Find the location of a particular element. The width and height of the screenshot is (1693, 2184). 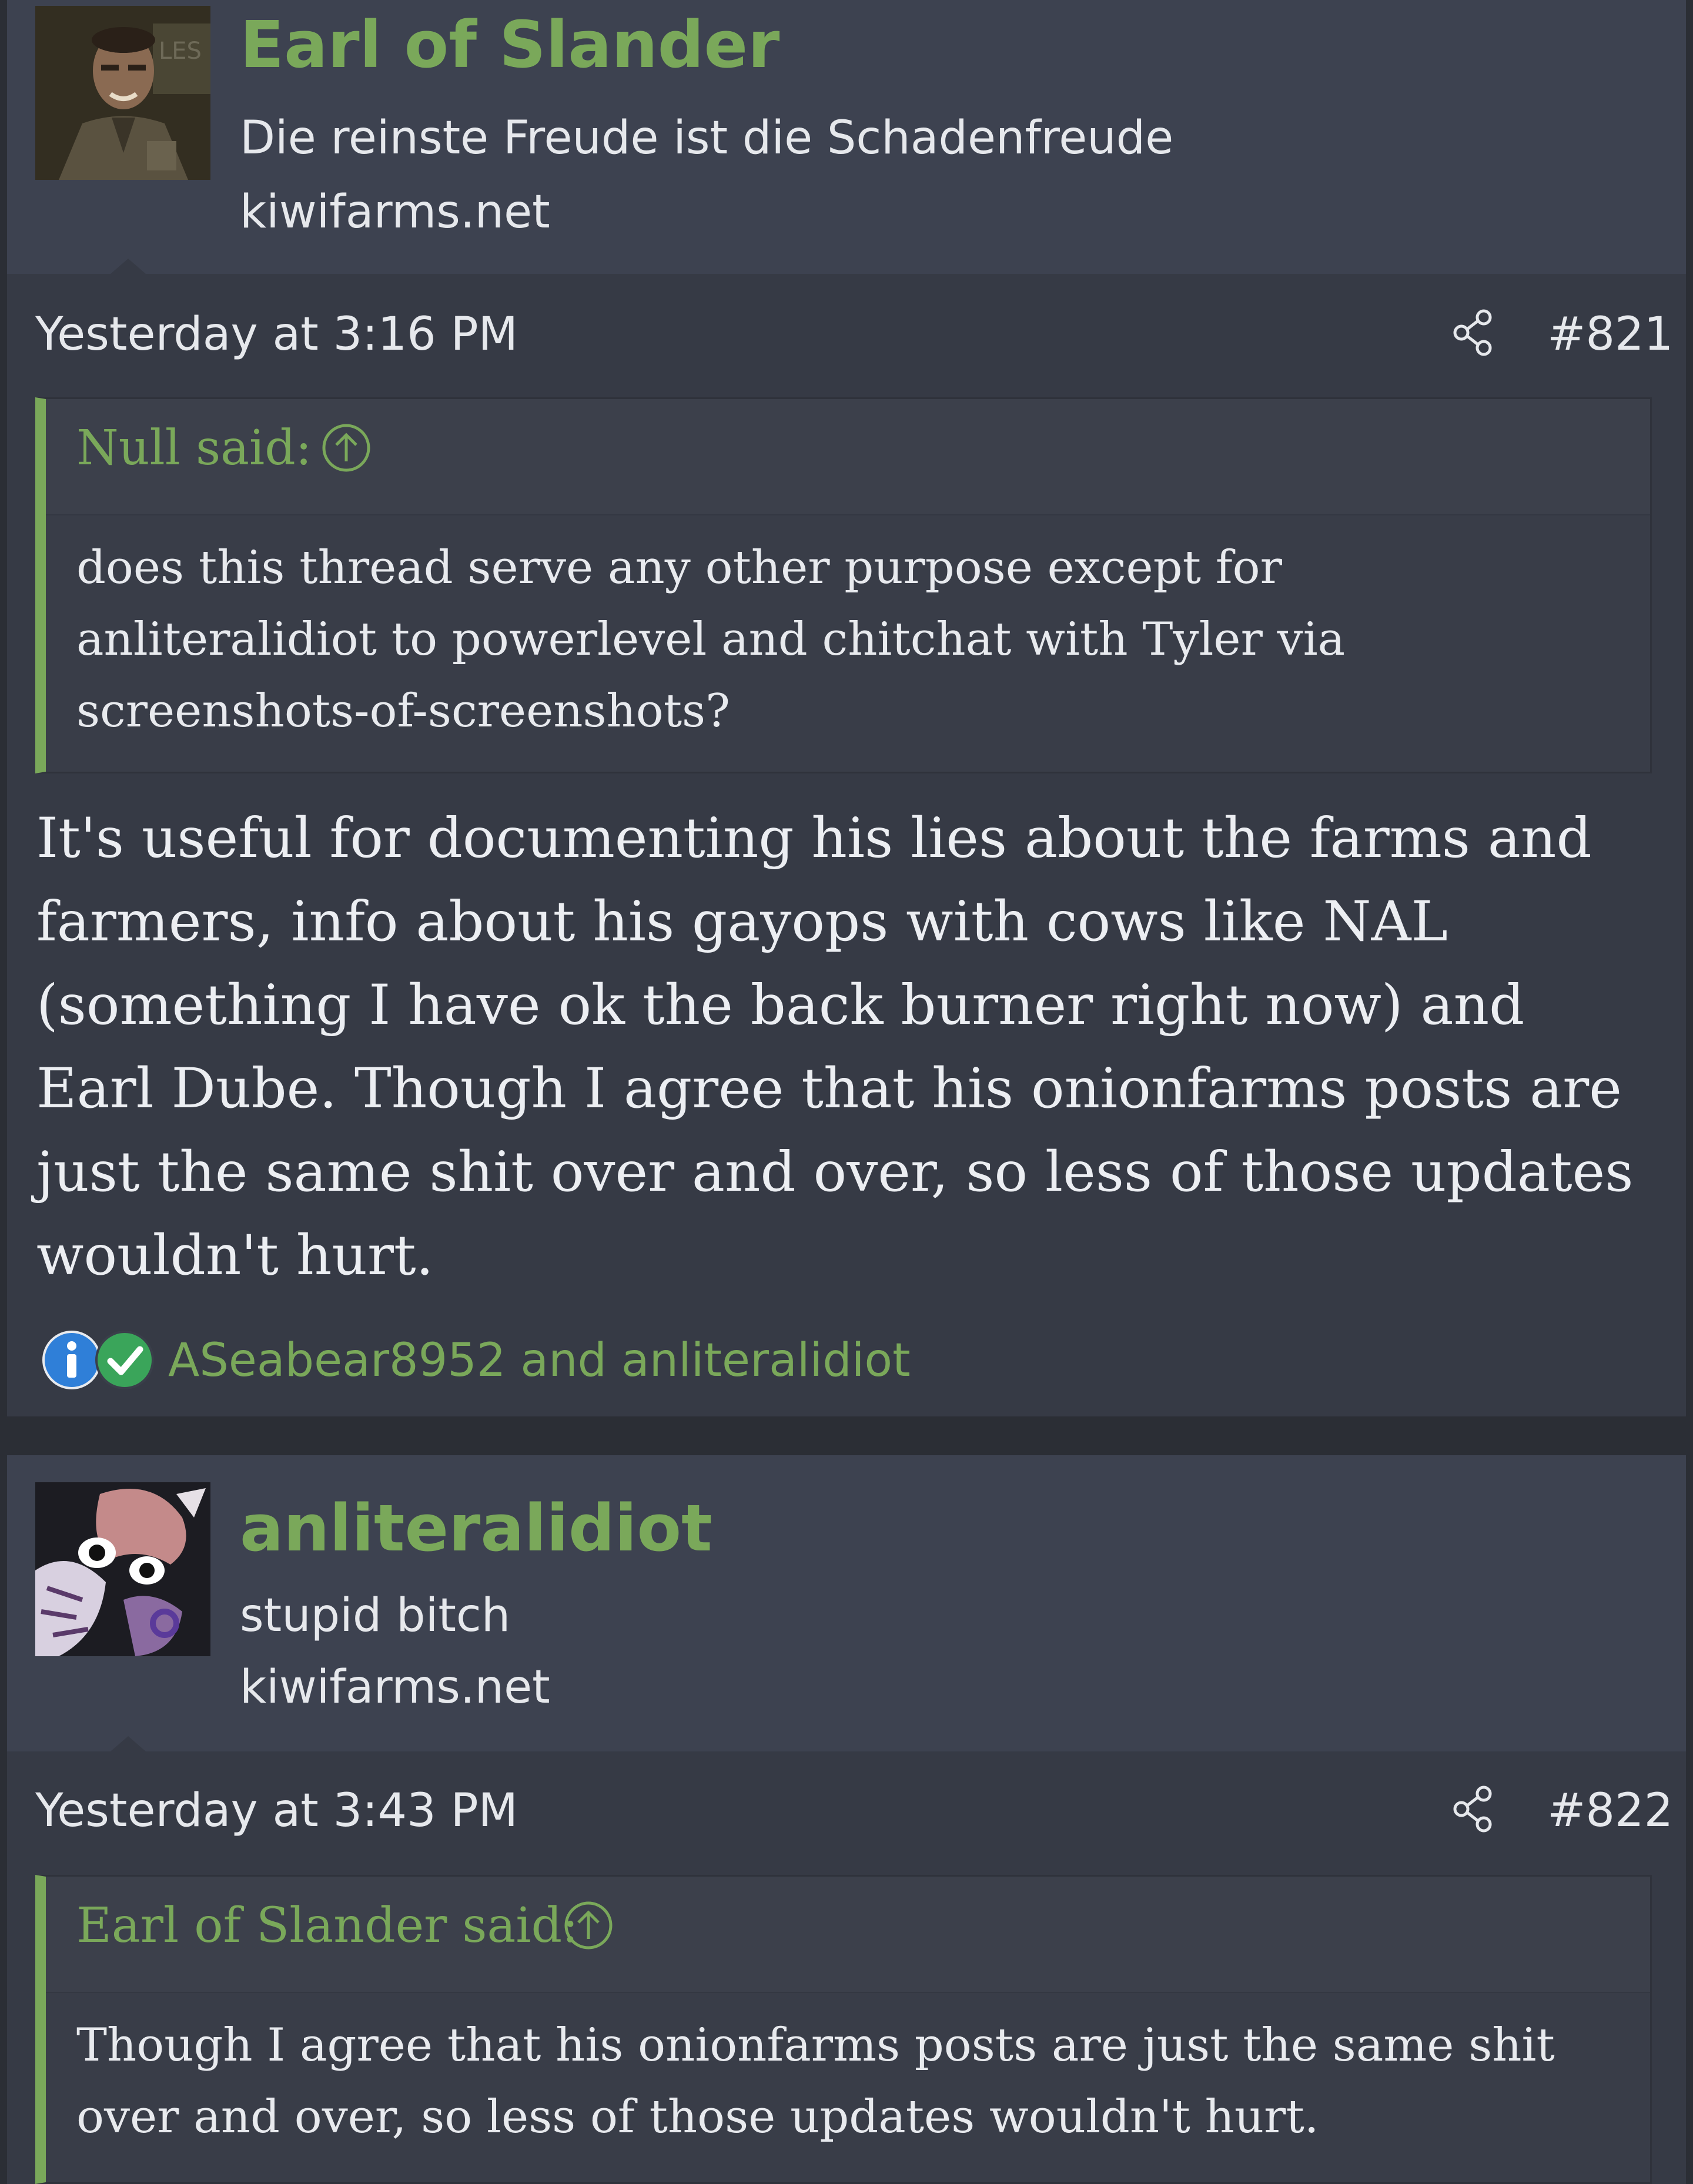

avatar is located at coordinates (122, 1569).